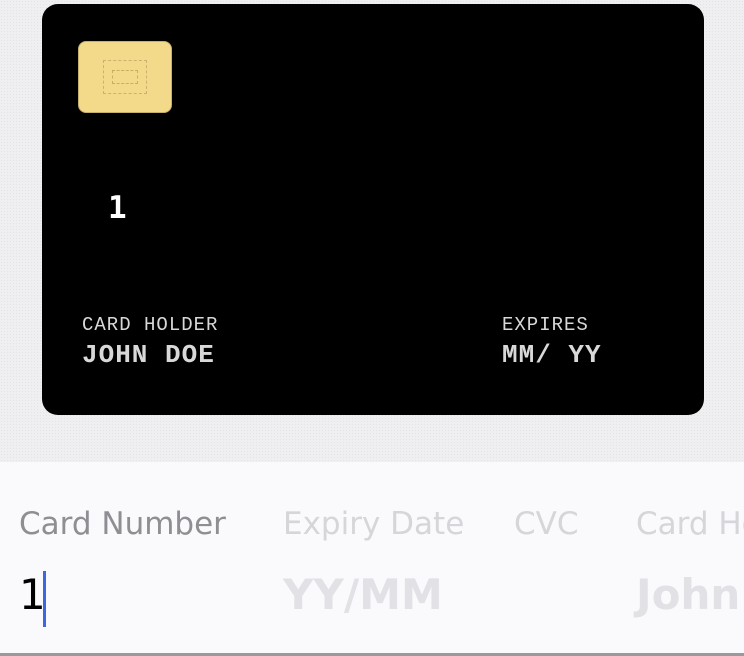 The width and height of the screenshot is (744, 656). I want to click on expires-label: EXPIRES, so click(545, 325).